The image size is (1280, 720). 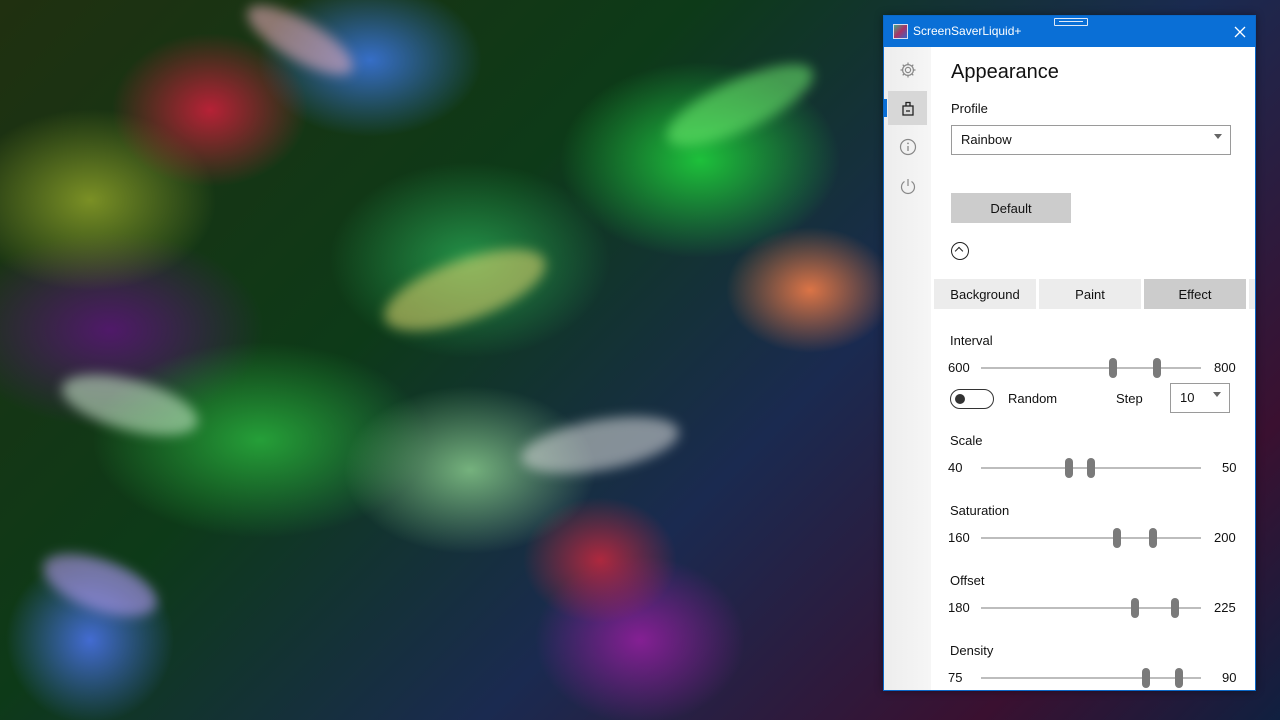 What do you see at coordinates (985, 294) in the screenshot?
I see `tab-background: Background` at bounding box center [985, 294].